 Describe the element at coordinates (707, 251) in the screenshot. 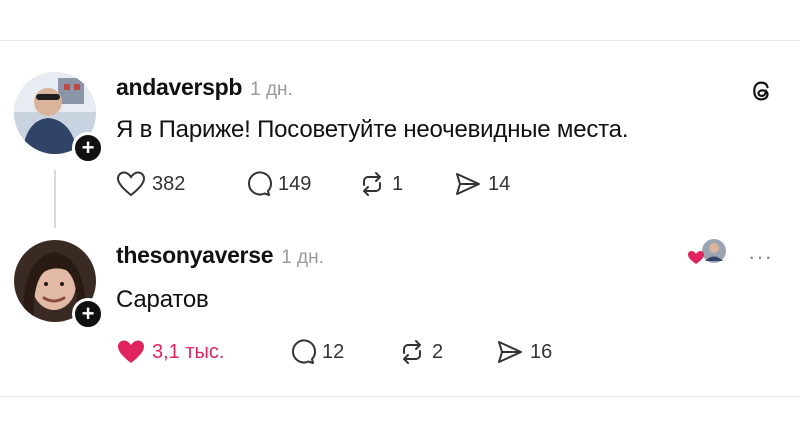

I see `liked-by-author-icon` at that location.